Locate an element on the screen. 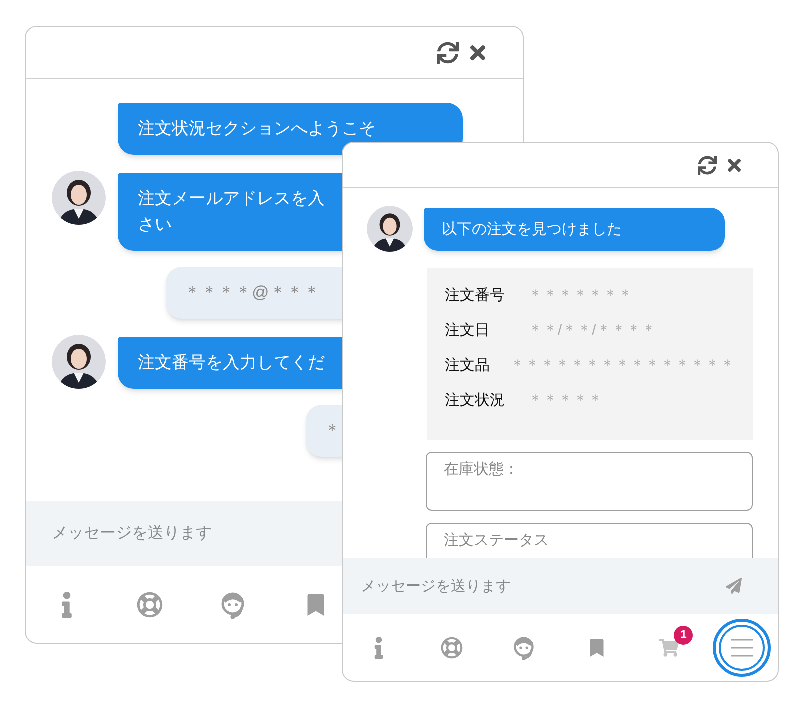 This screenshot has width=800, height=710. menu-icon is located at coordinates (742, 648).